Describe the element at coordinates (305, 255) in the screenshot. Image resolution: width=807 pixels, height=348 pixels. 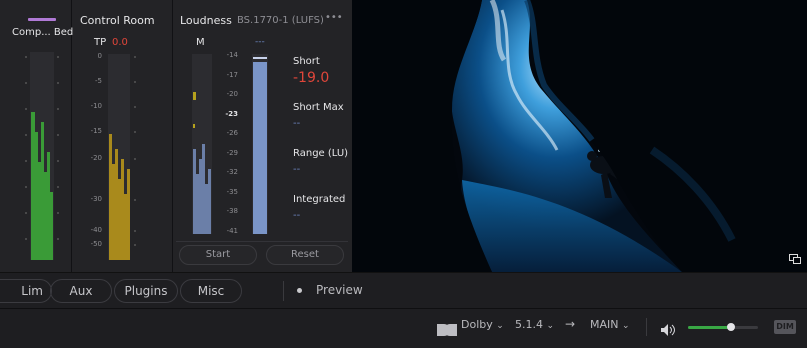
I see `reset-button: Reset` at that location.